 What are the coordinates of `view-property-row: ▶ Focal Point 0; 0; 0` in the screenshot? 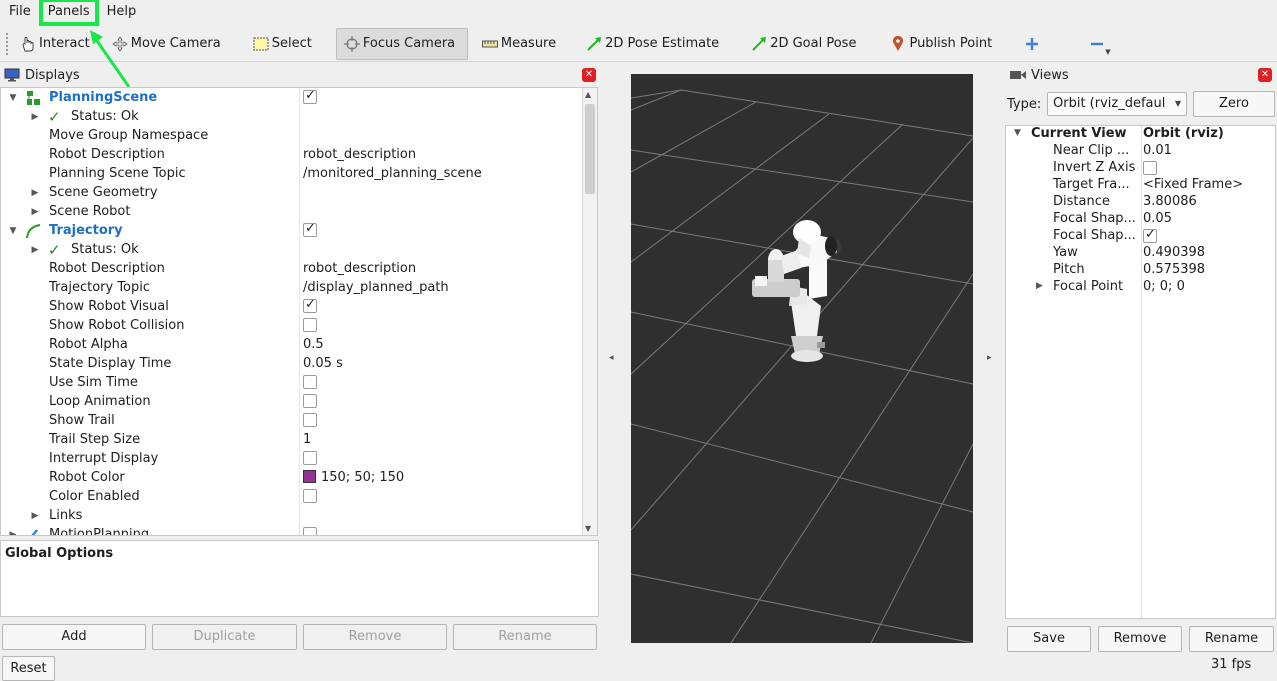 It's located at (1140, 287).